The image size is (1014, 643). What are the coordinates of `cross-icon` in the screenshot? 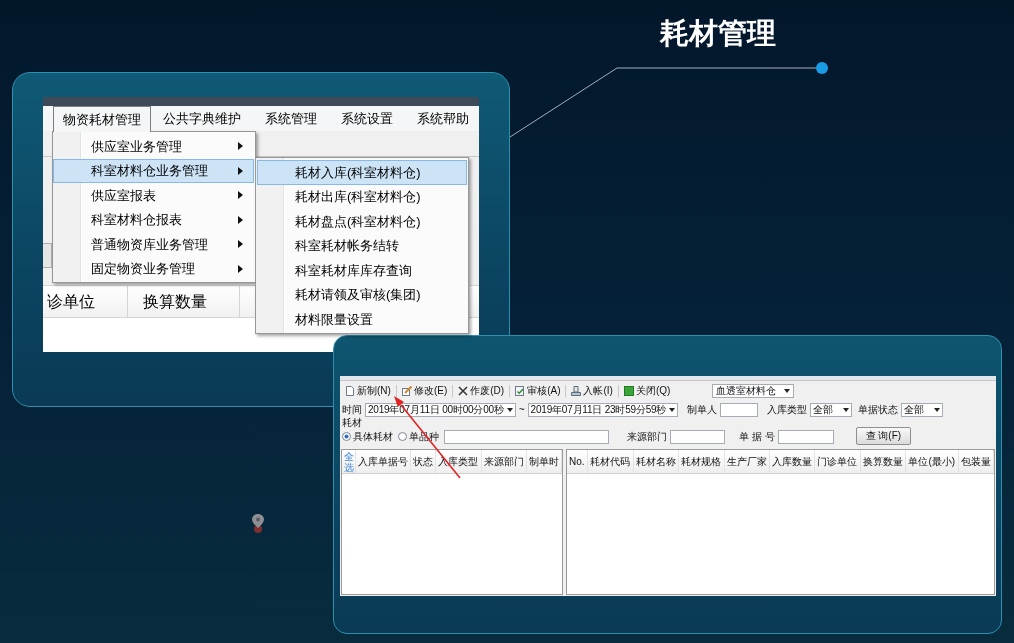 It's located at (463, 391).